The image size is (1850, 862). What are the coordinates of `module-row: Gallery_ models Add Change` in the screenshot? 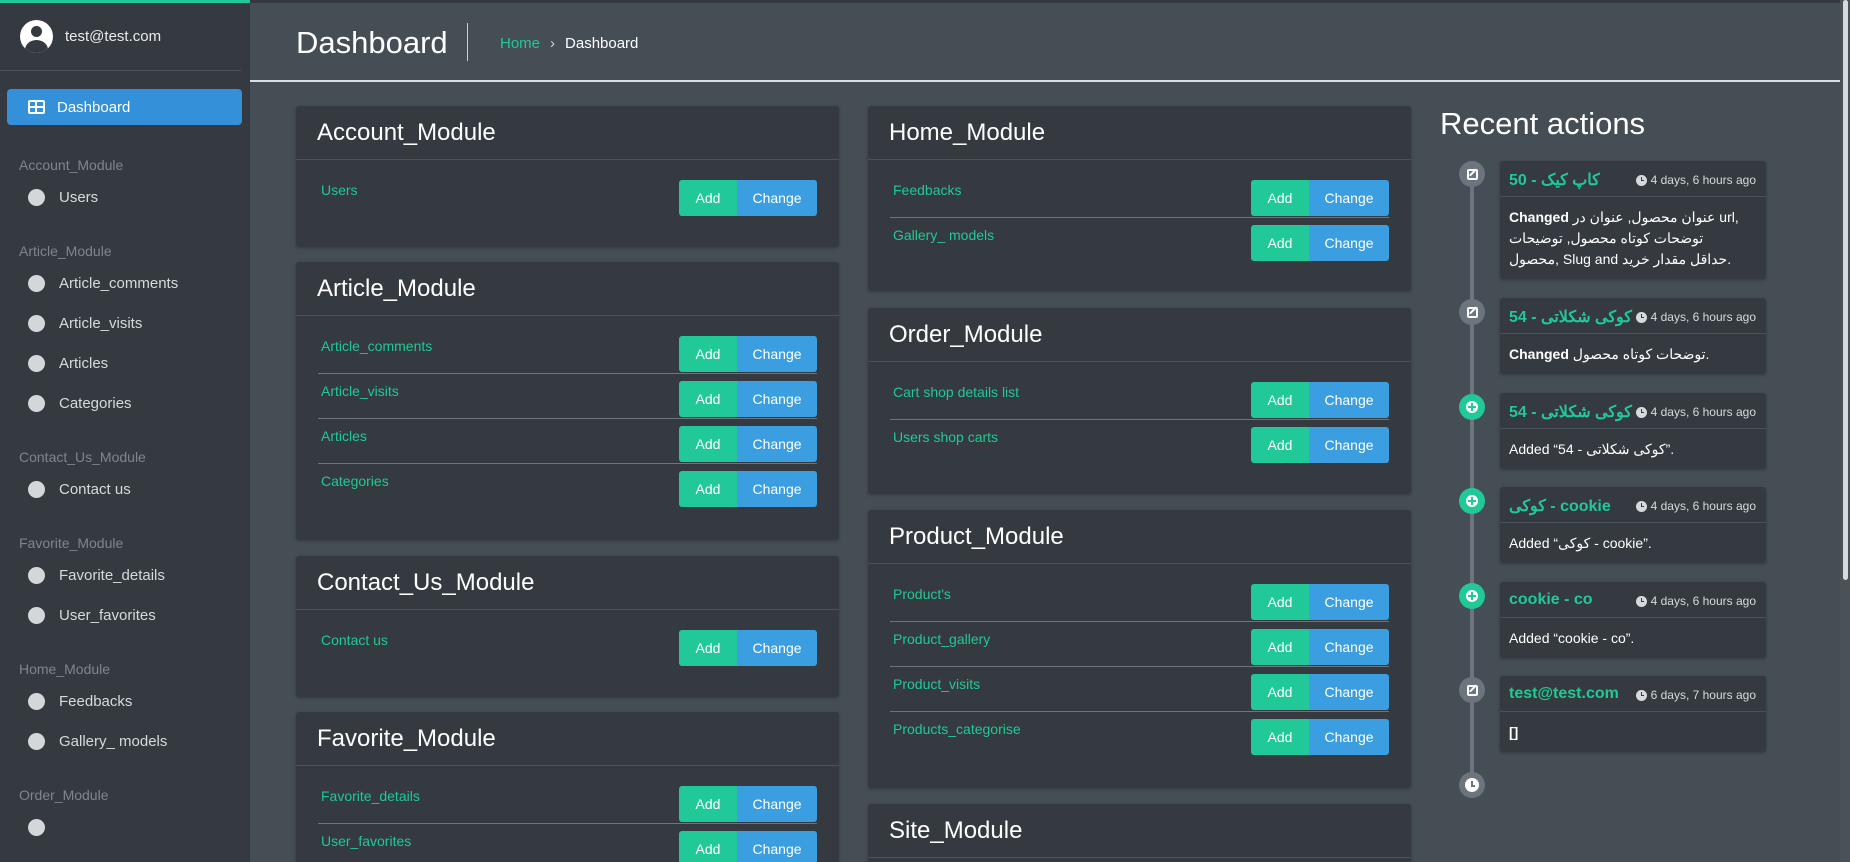 It's located at (1139, 240).